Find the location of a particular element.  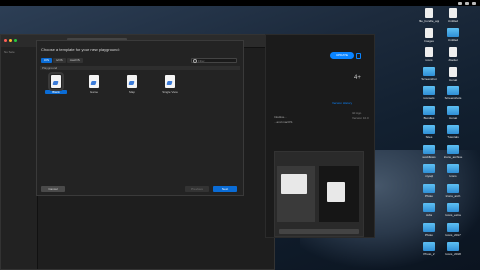

navigator-placeholder: No Sele is located at coordinates (9, 52).